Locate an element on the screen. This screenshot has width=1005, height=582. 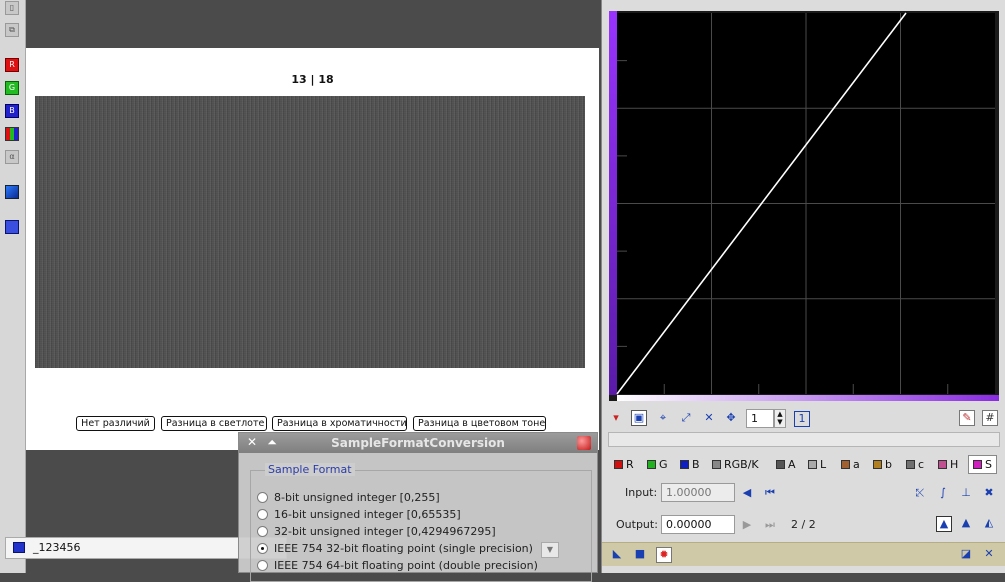
pan-icon: ✥ is located at coordinates (731, 418).